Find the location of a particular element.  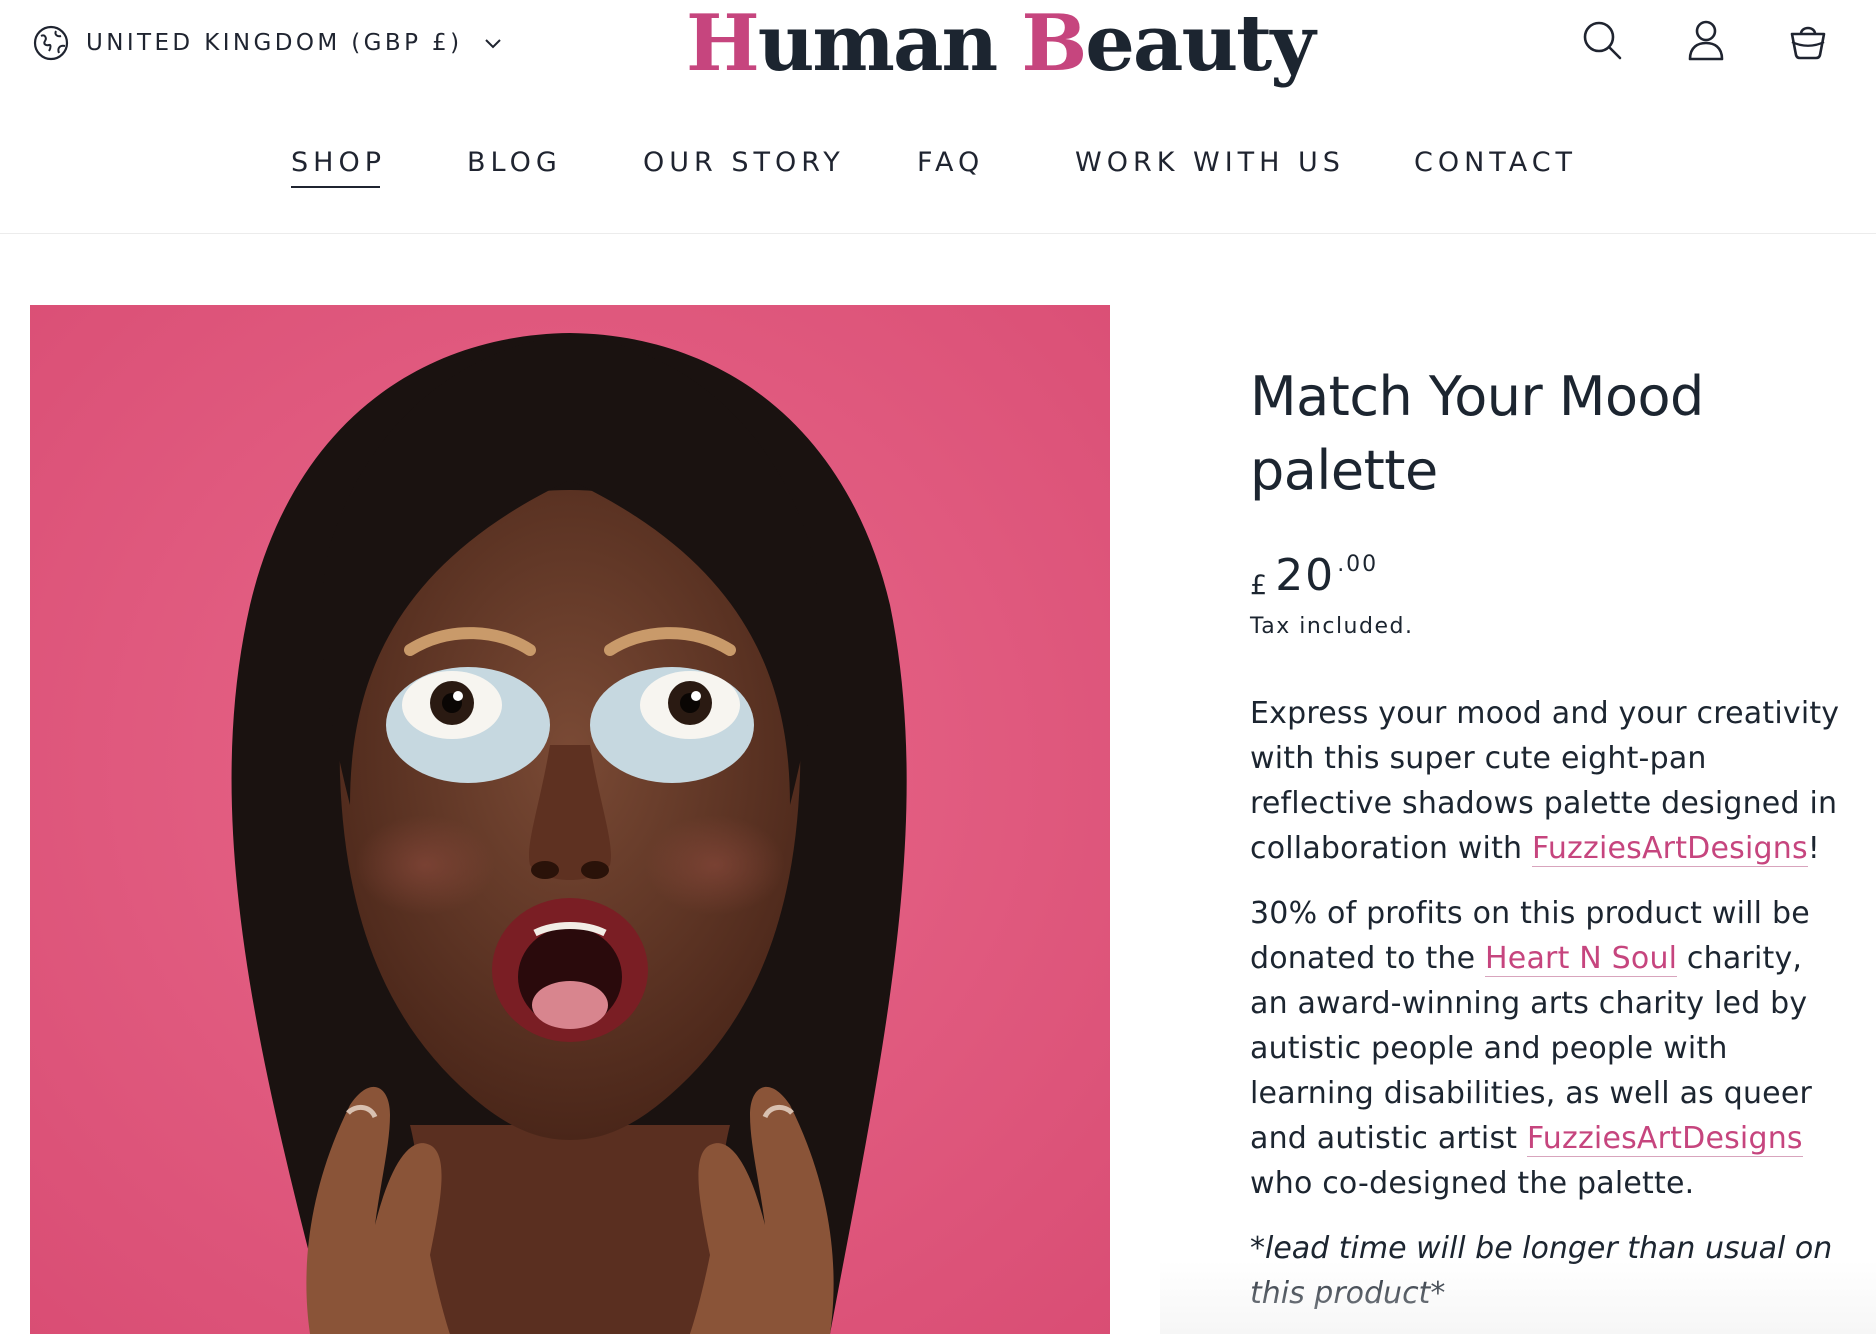

price-cents: .00 is located at coordinates (1358, 564).